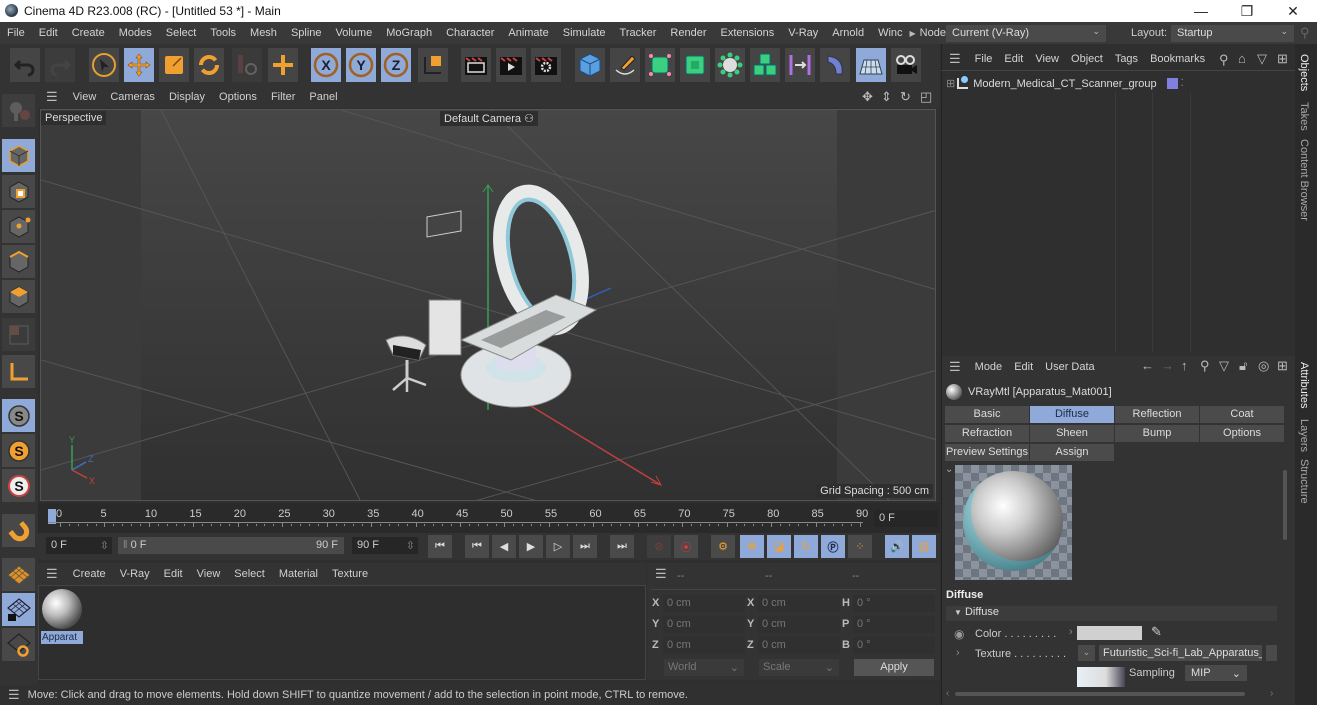 This screenshot has width=1317, height=705. I want to click on keyframe-selection-button: ⚙, so click(723, 546).